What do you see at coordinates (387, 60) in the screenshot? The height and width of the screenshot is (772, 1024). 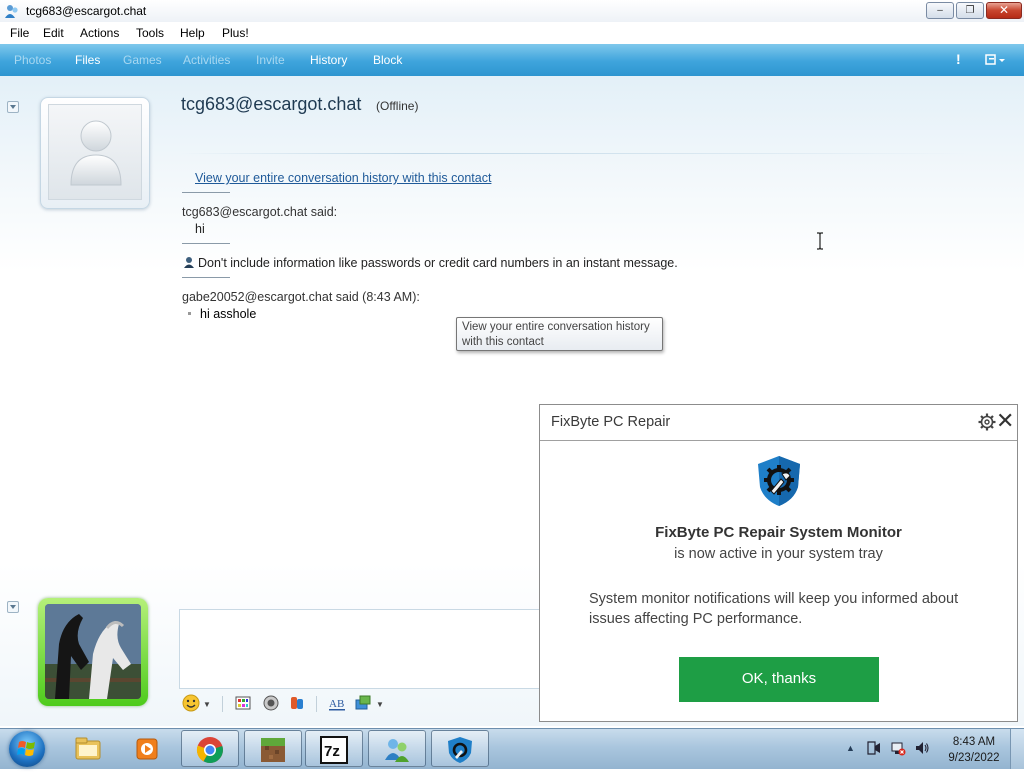 I see `toolbar-block: Block` at bounding box center [387, 60].